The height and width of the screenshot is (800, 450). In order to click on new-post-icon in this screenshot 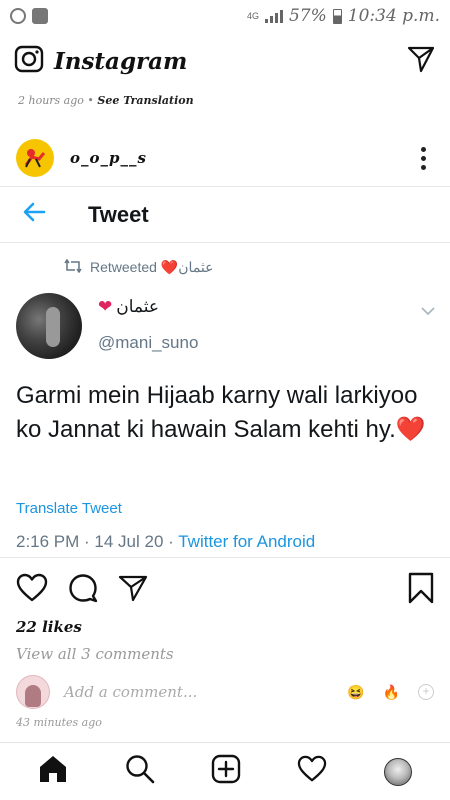, I will do `click(226, 771)`.